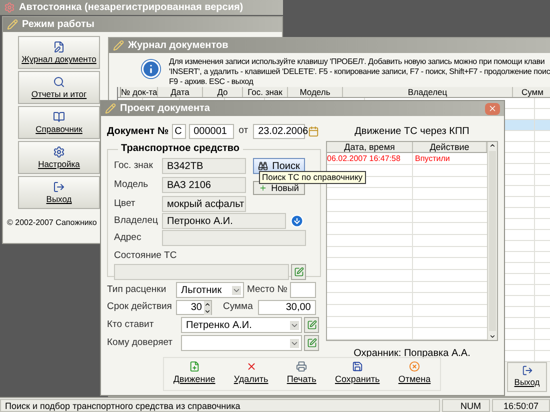 The height and width of the screenshot is (412, 550). Describe the element at coordinates (194, 374) in the screenshot. I see `action-button: Движение` at that location.